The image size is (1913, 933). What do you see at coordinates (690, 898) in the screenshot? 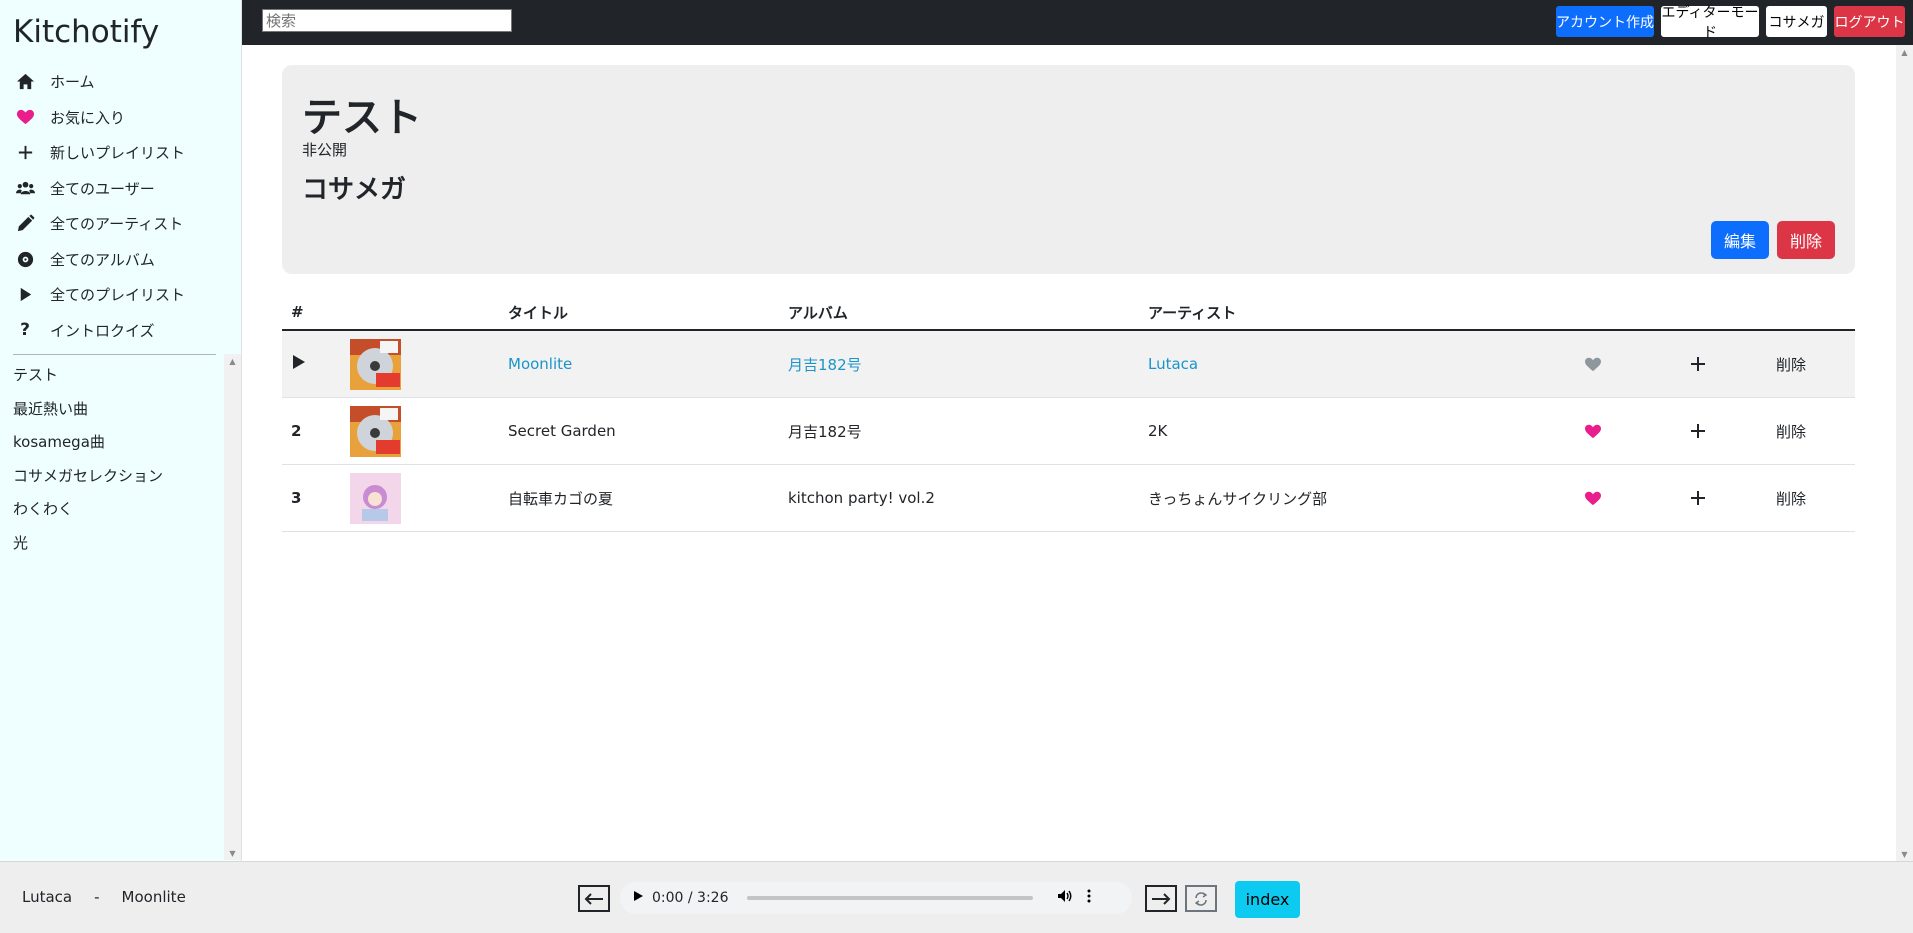
I see `playback-time: 0:00 / 3:26` at bounding box center [690, 898].